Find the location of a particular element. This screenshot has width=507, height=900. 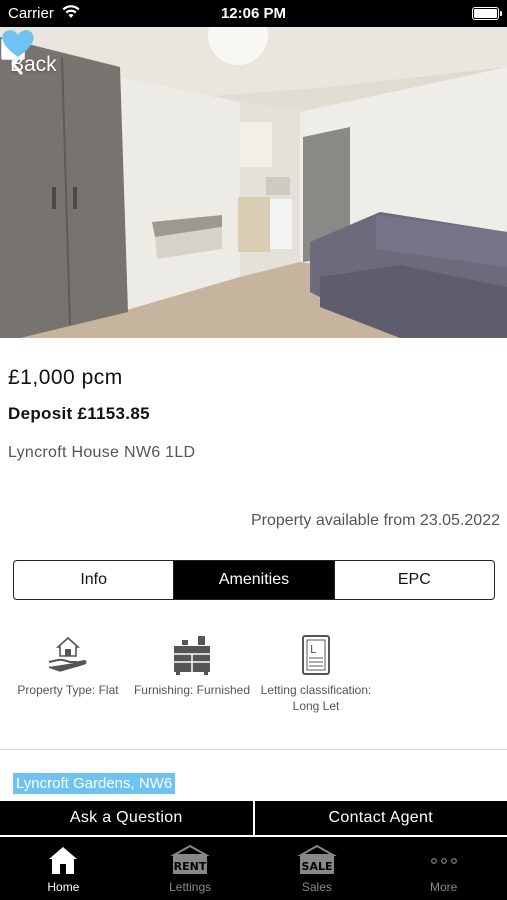

tab-label: Sales is located at coordinates (316, 887).